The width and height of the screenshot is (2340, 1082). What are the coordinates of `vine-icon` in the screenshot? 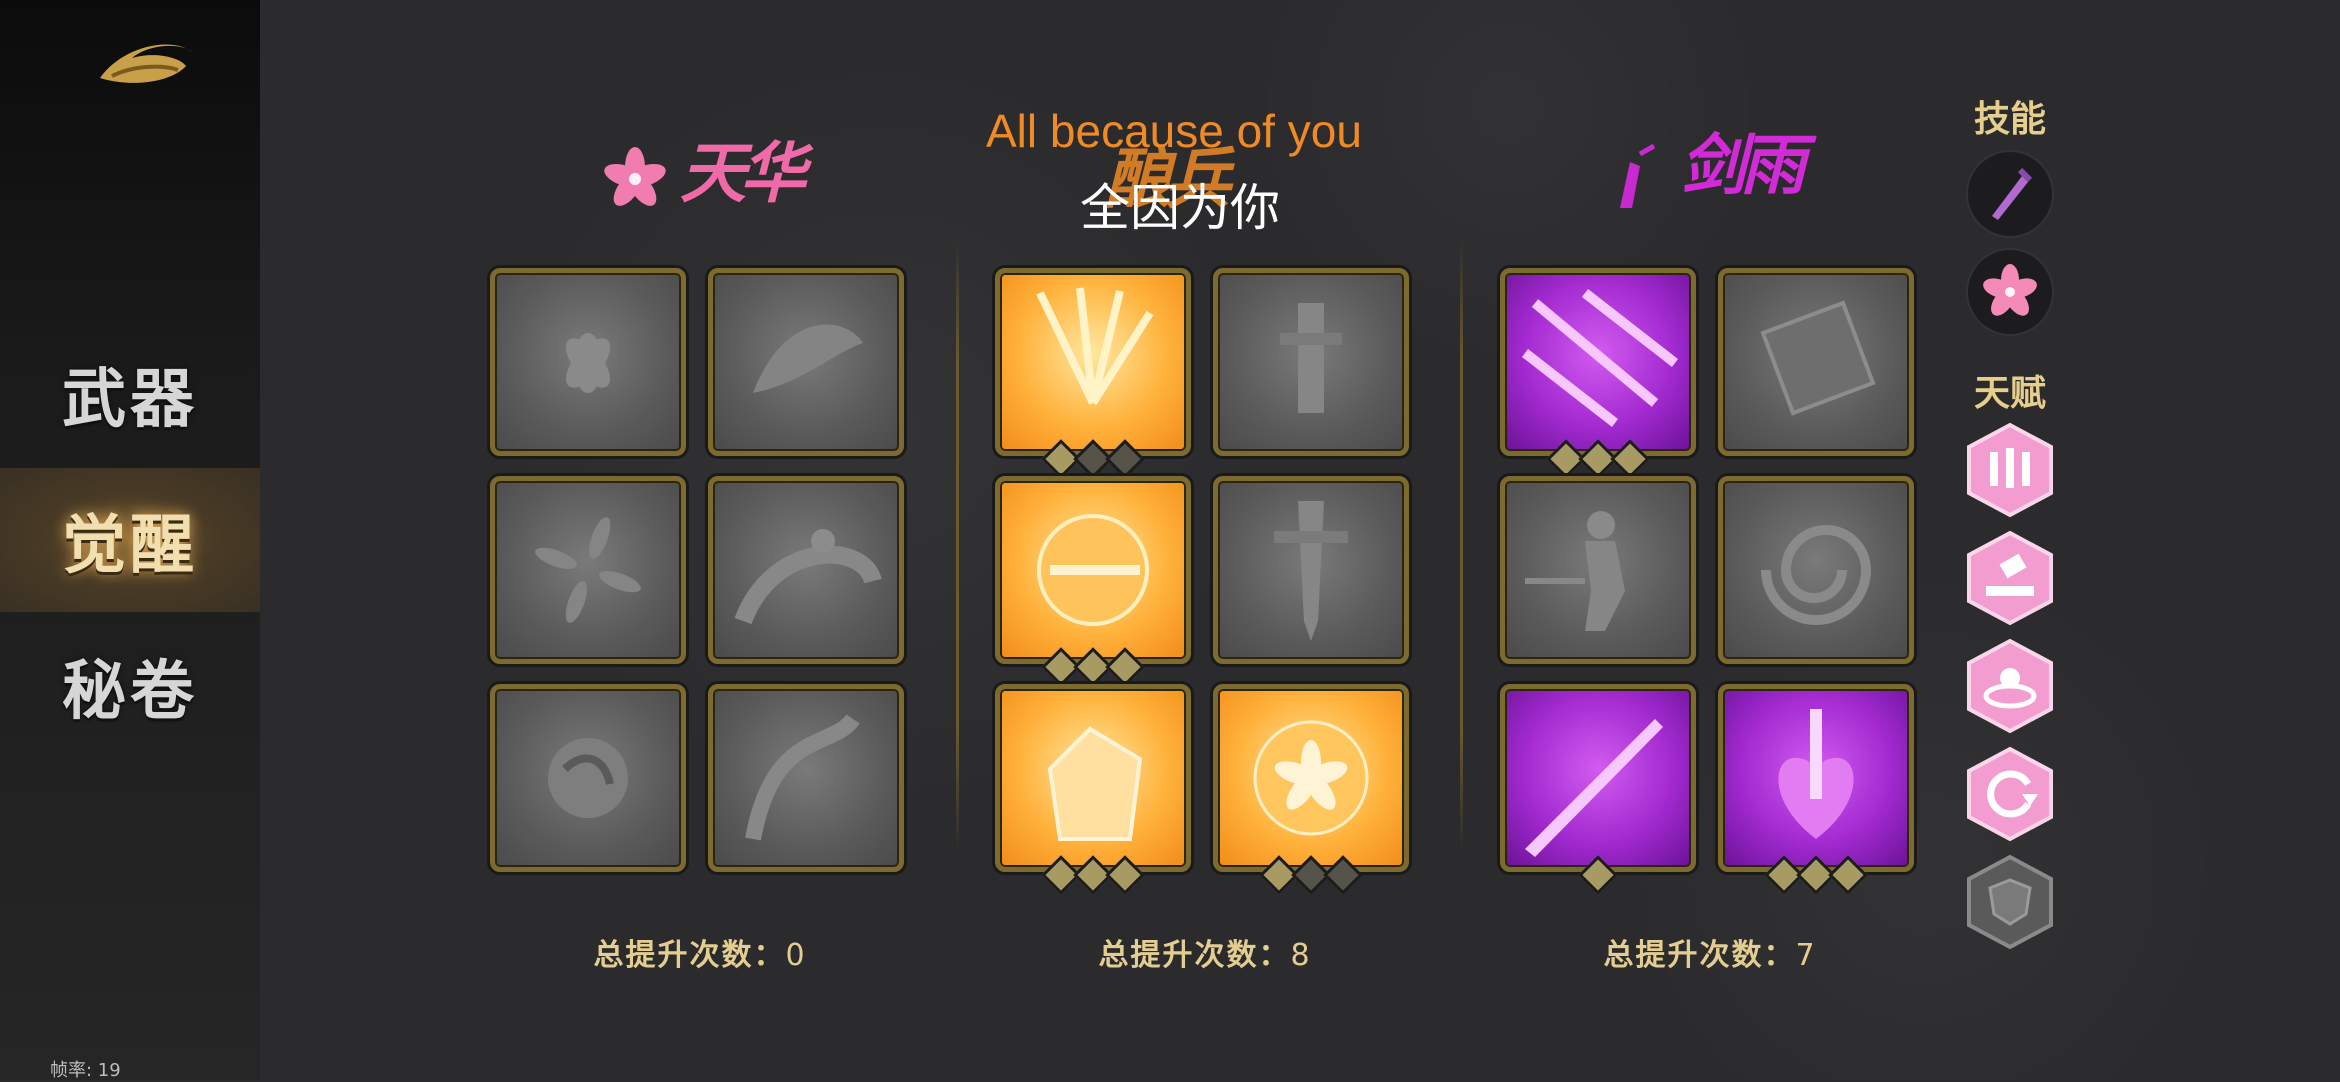 It's located at (802, 777).